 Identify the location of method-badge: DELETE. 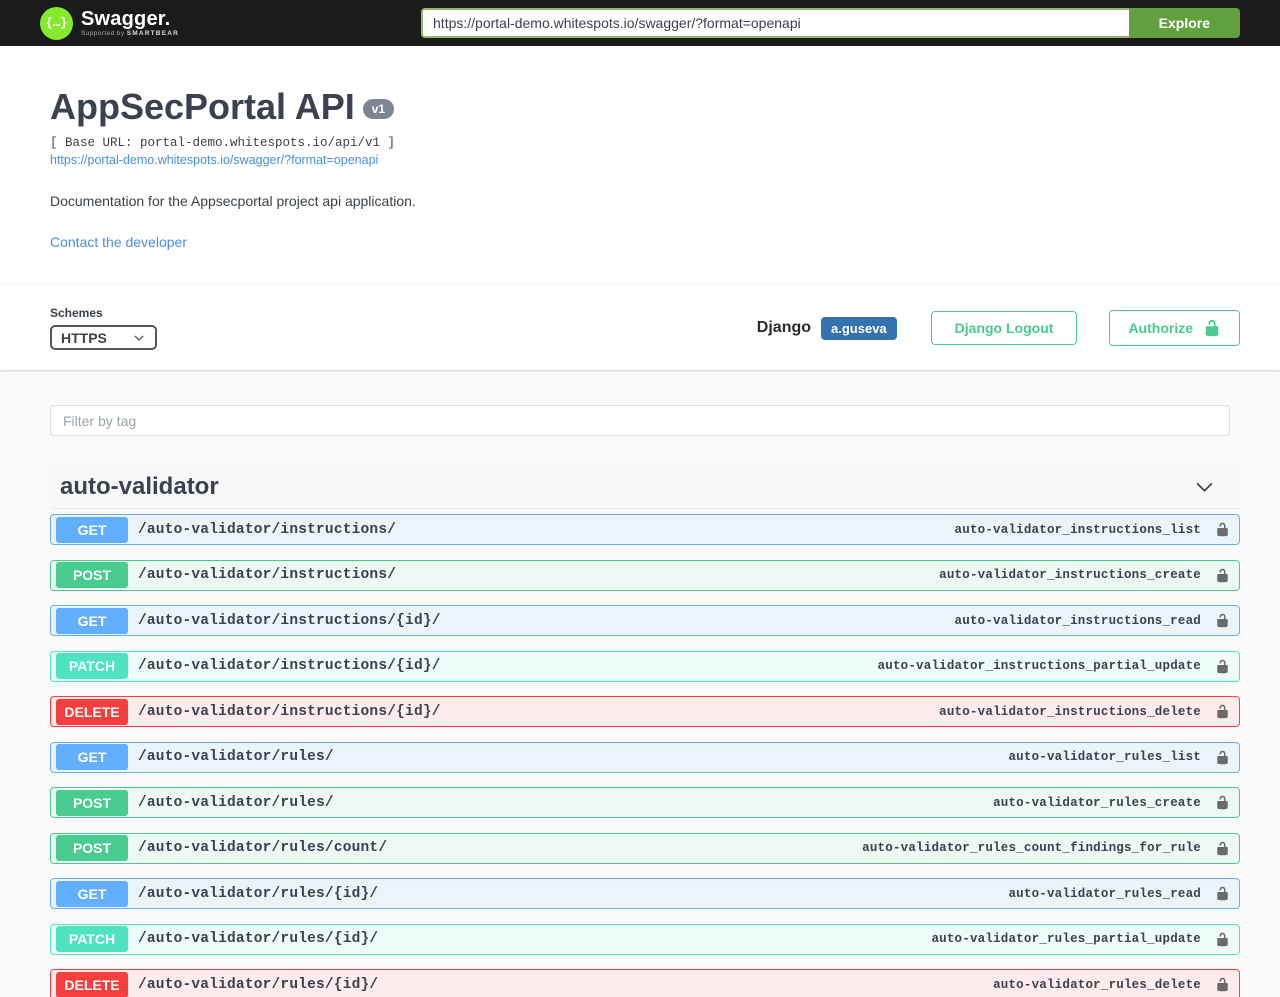
(92, 984).